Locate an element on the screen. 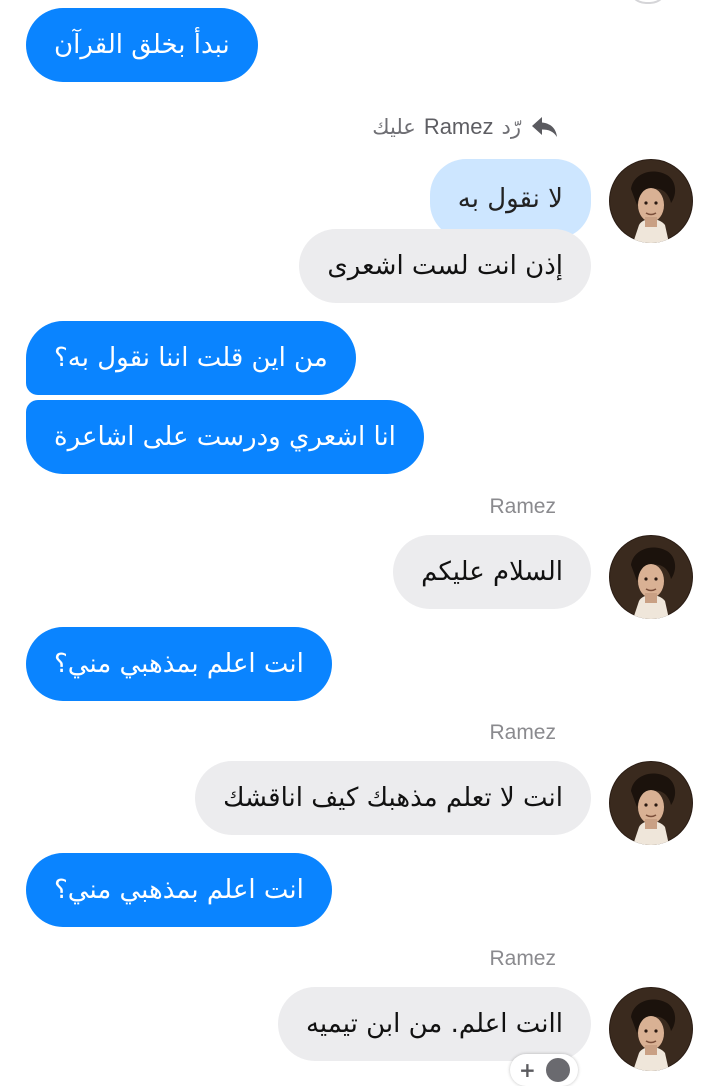 Image resolution: width=719 pixels, height=1086 pixels. incoming-message: انت لا تعلم مذهبك كيف اناقشك is located at coordinates (393, 798).